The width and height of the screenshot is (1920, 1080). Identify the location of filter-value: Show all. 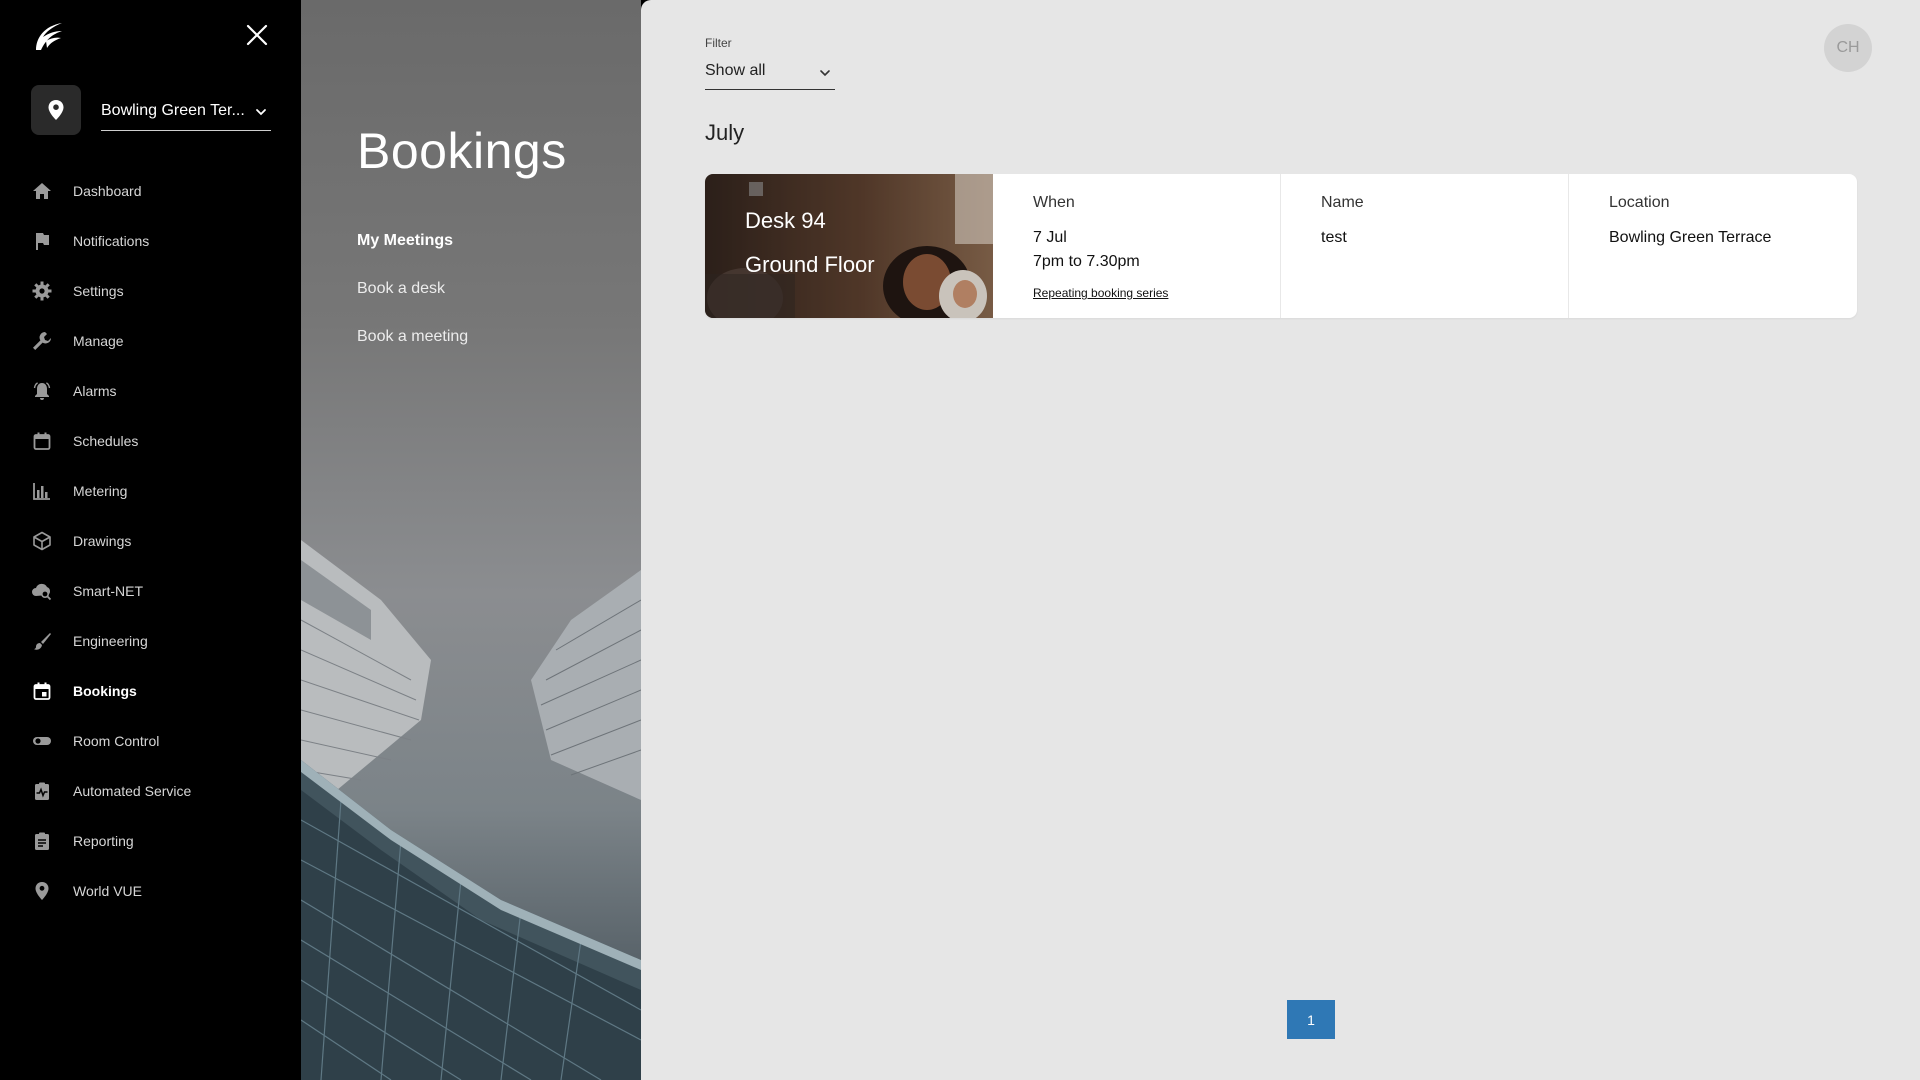
(735, 70).